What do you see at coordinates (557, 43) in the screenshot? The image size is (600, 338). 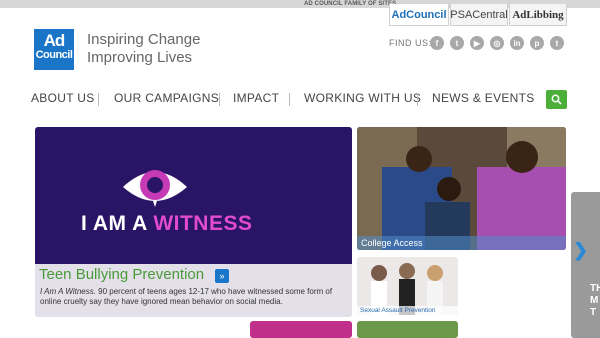 I see `tumblr-icon: t` at bounding box center [557, 43].